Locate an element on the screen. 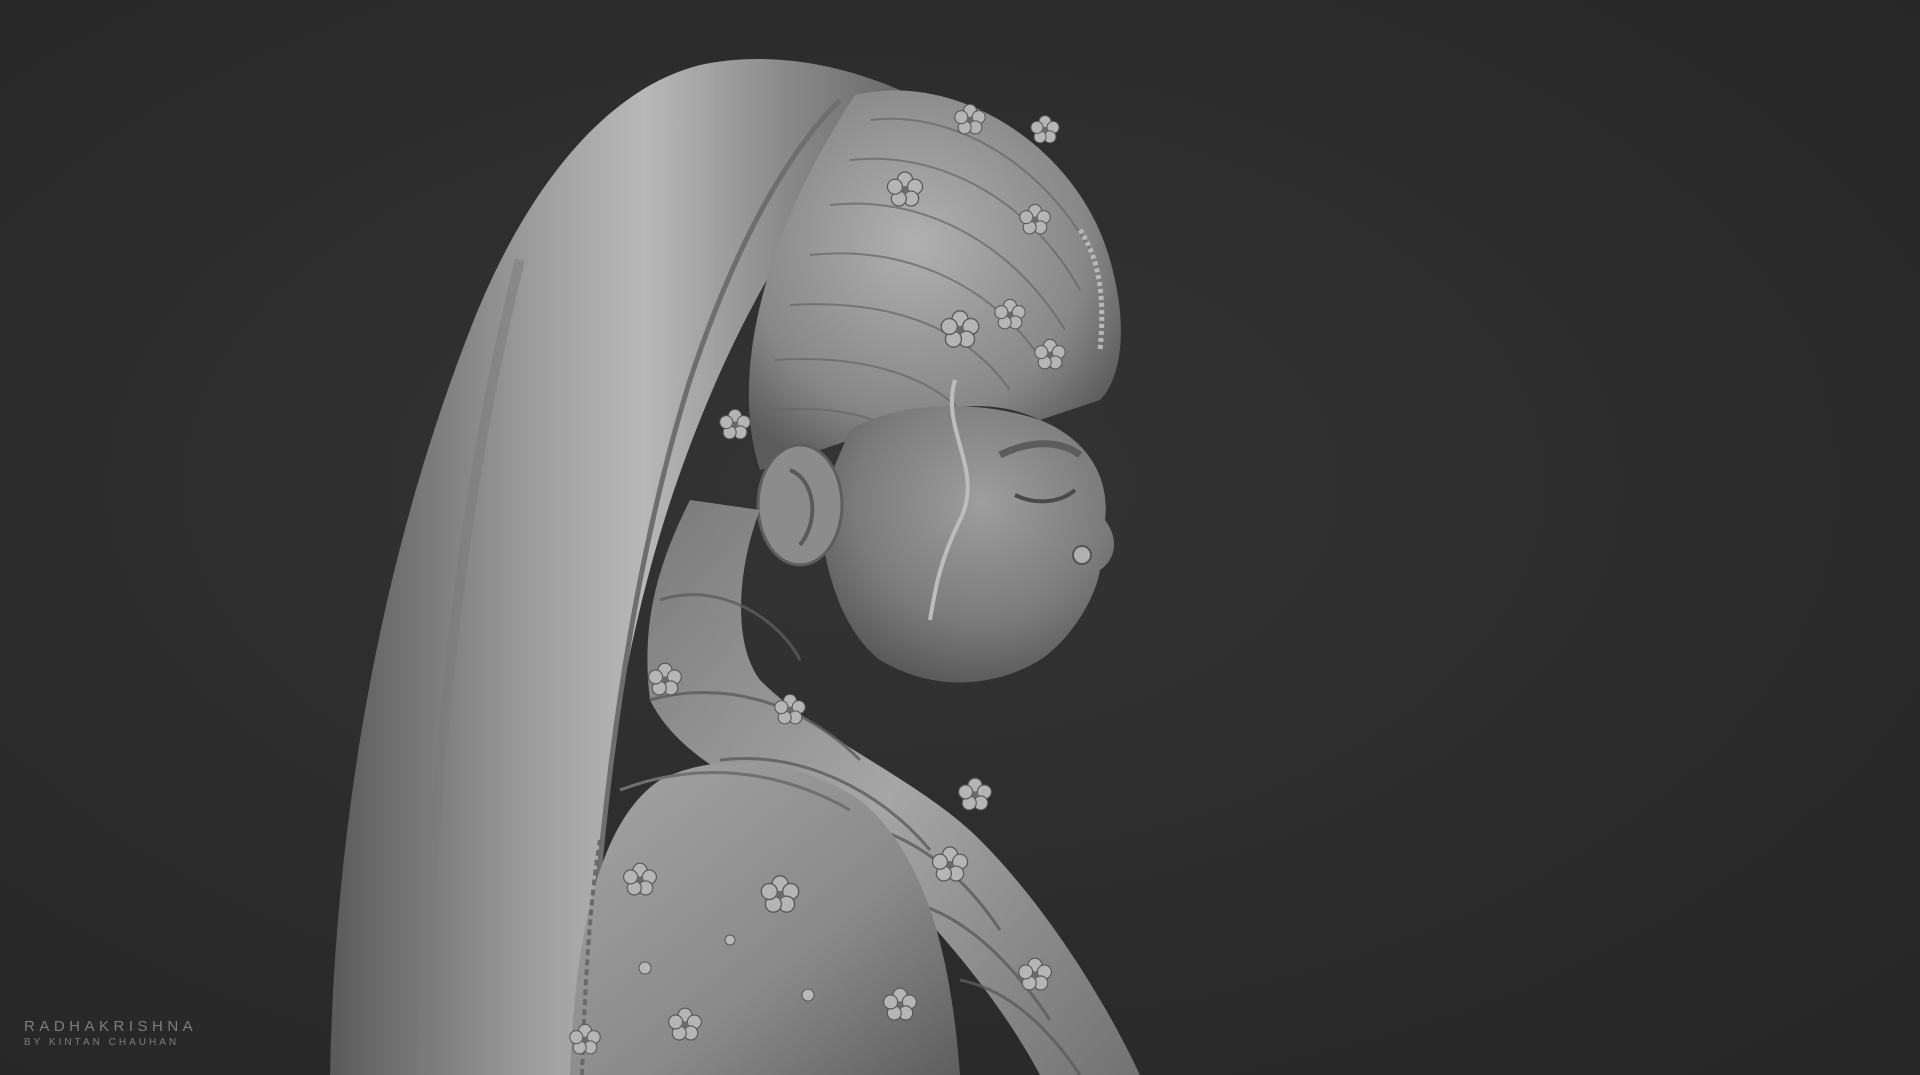  render-caption: RADHAKRISHNA BY KINTAN CHAUHAN is located at coordinates (110, 1034).